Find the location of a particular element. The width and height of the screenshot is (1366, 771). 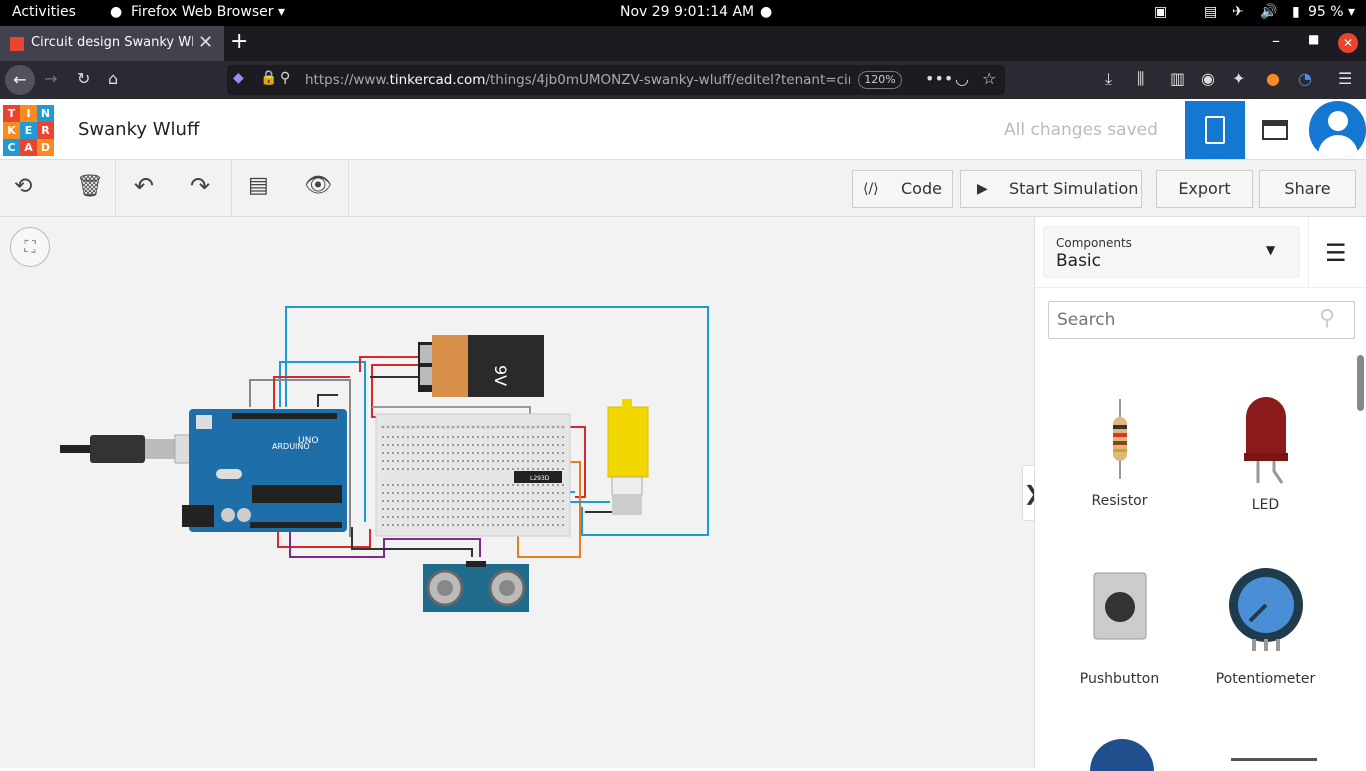

tab-circuit-design: Circuit design Swanky Wluff ✕ is located at coordinates (112, 43).